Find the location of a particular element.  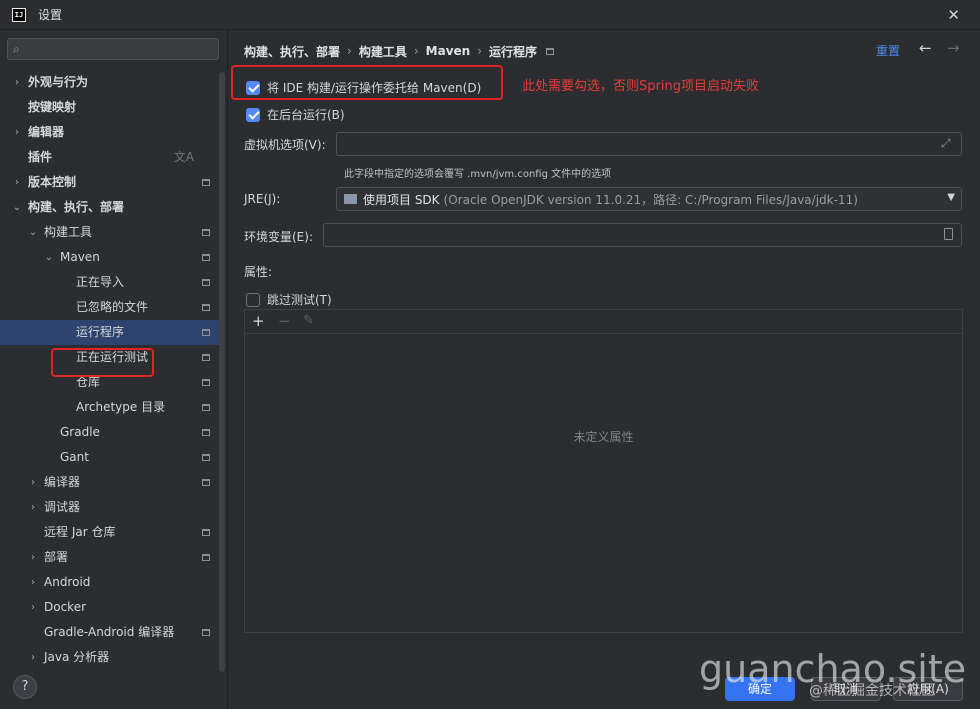

settings-search-input: ⌕ is located at coordinates (113, 49).